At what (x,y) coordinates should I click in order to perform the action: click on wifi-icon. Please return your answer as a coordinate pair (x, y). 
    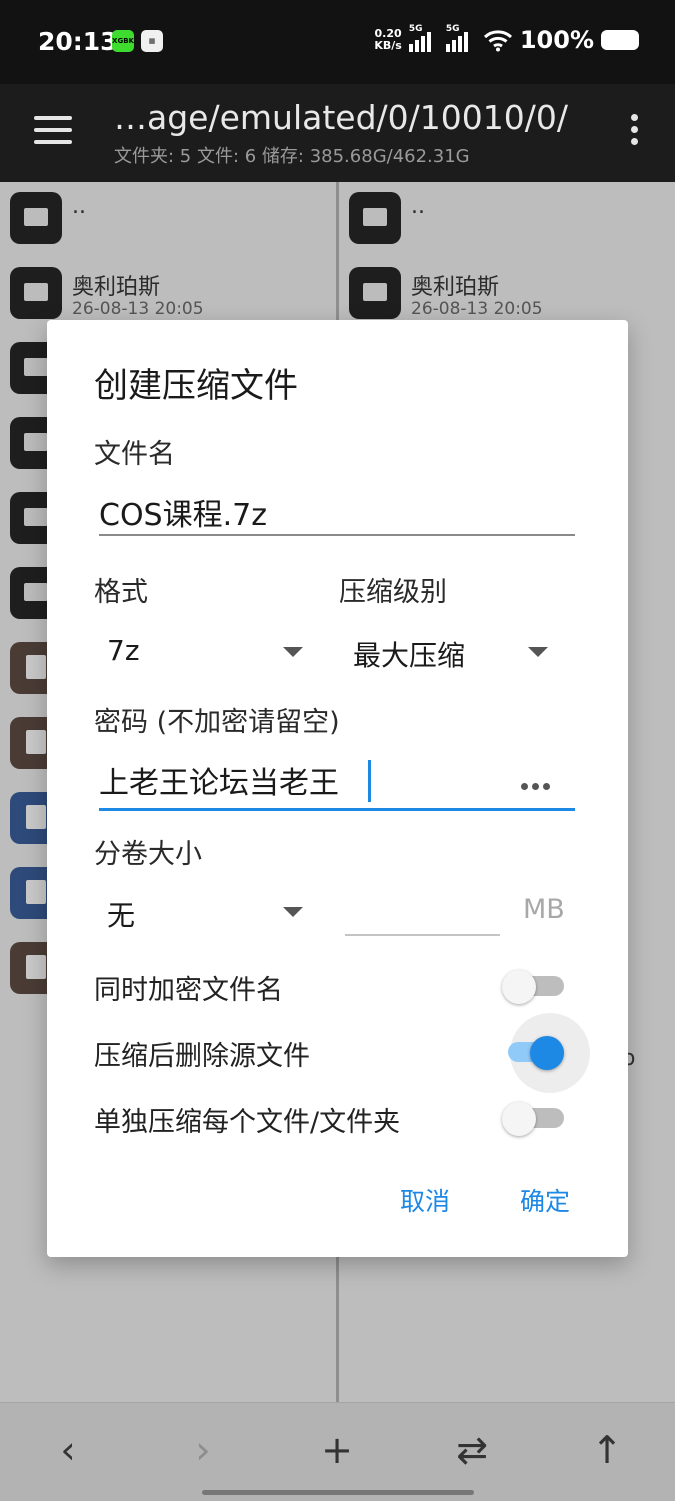
    Looking at the image, I should click on (497, 41).